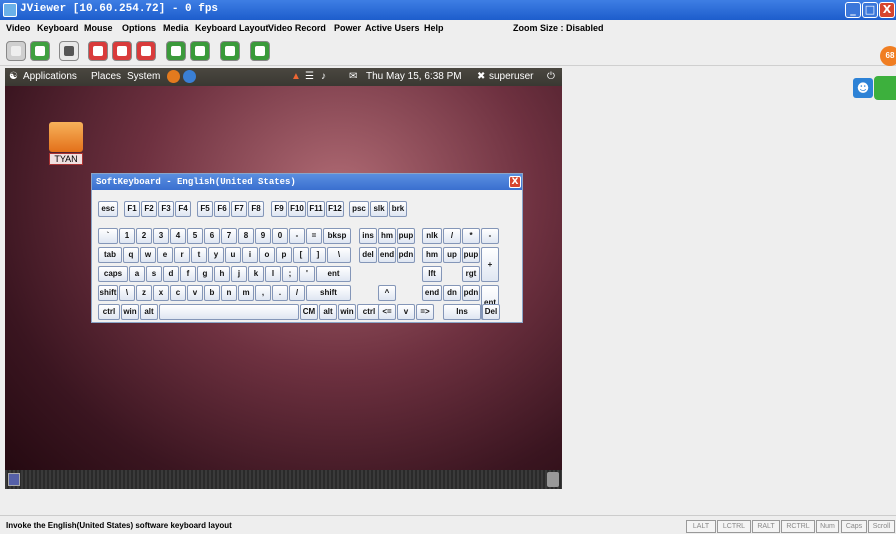 This screenshot has height=534, width=896. Describe the element at coordinates (199, 255) in the screenshot. I see `key-row2-5: t` at that location.